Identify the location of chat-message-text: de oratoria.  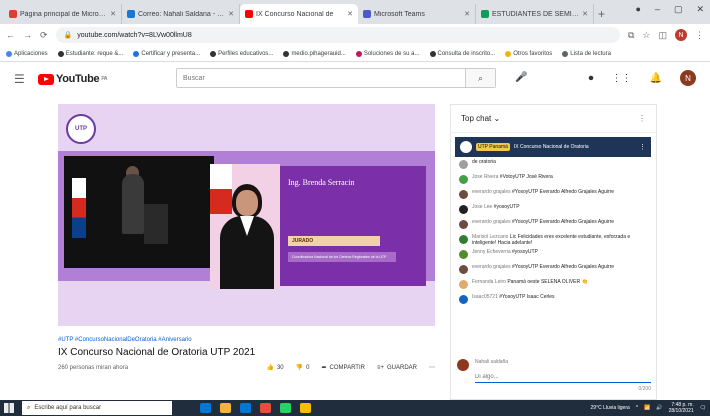
(484, 162).